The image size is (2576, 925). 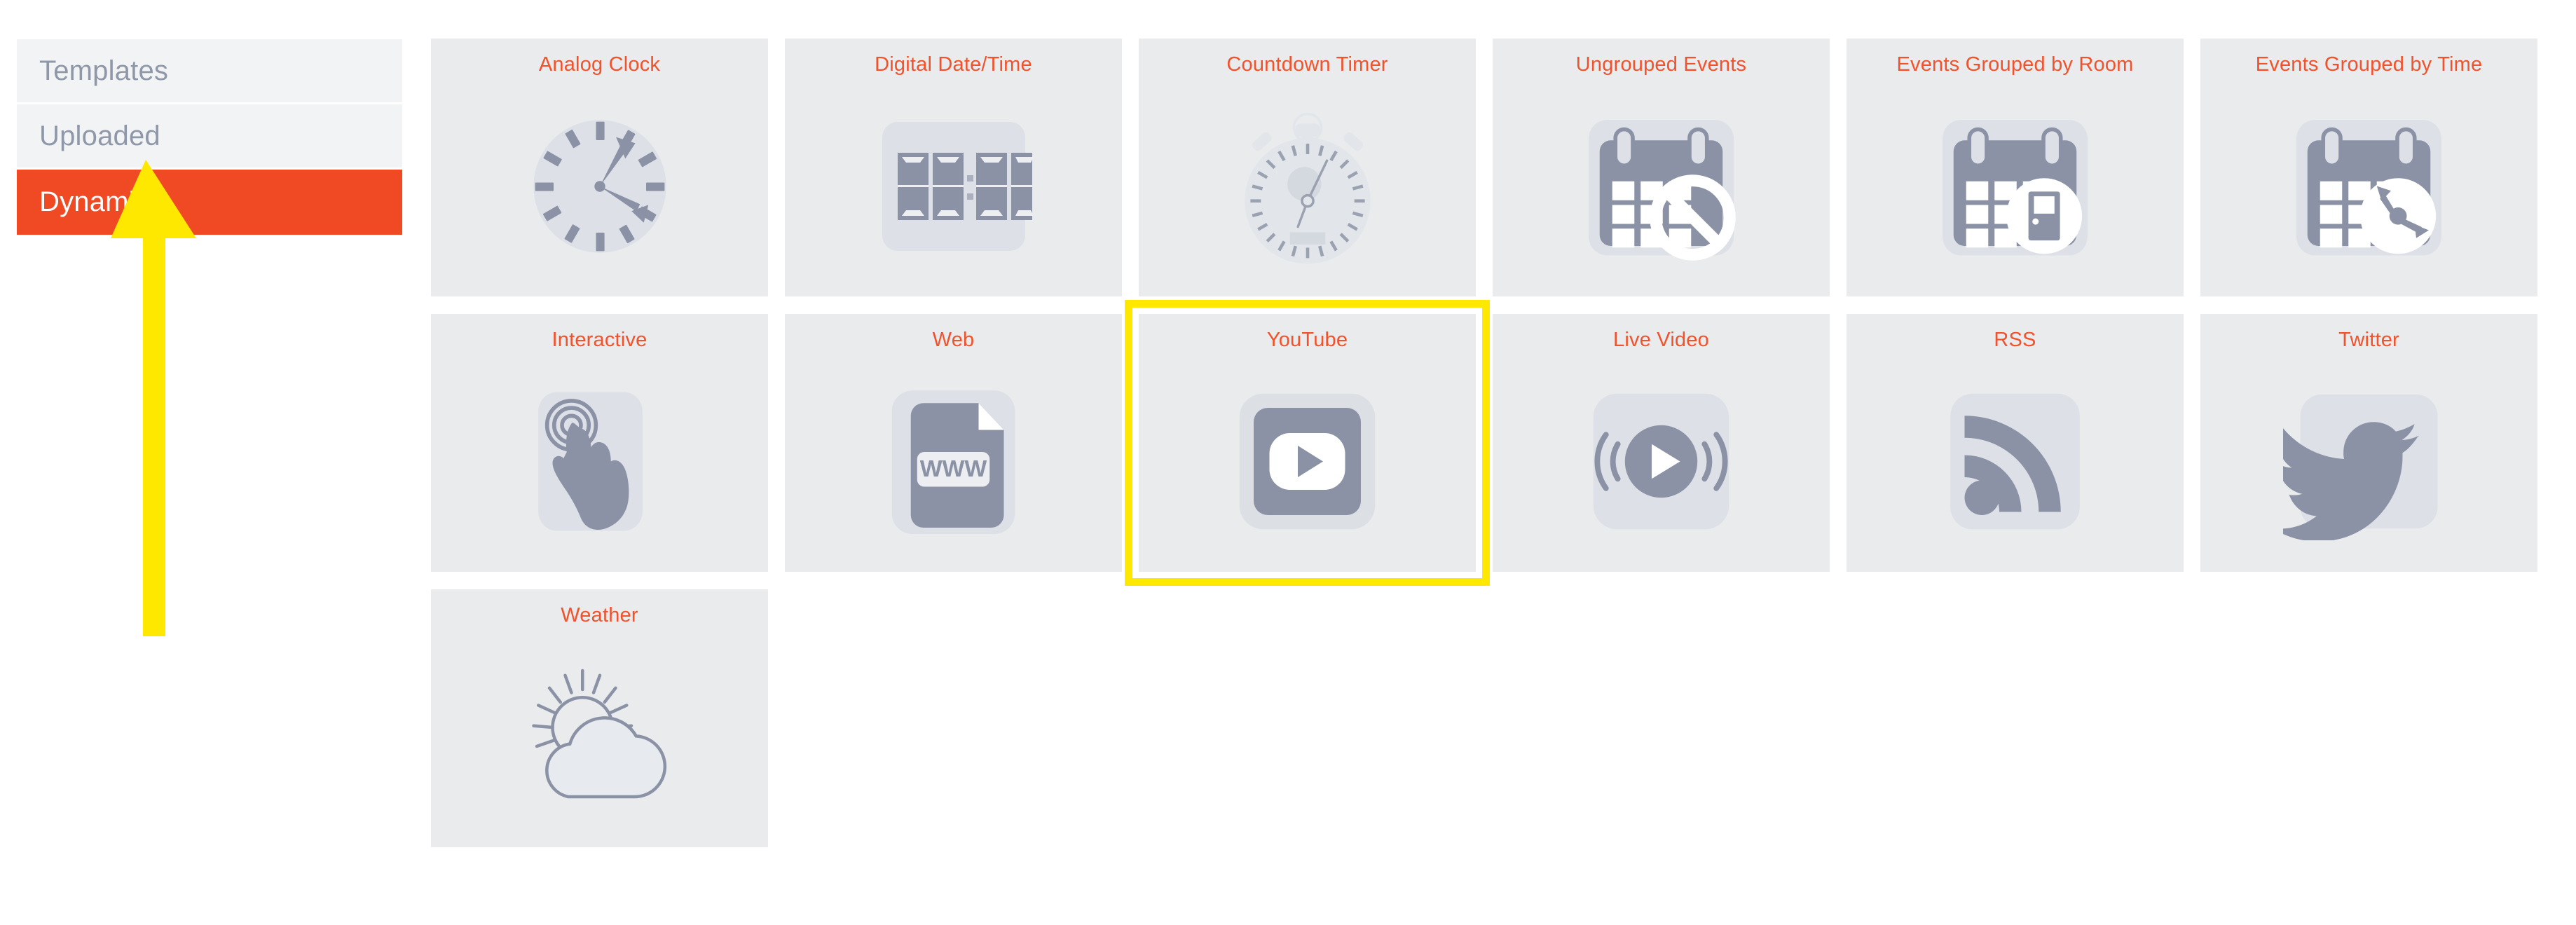 What do you see at coordinates (1307, 340) in the screenshot?
I see `card-label: YouTube` at bounding box center [1307, 340].